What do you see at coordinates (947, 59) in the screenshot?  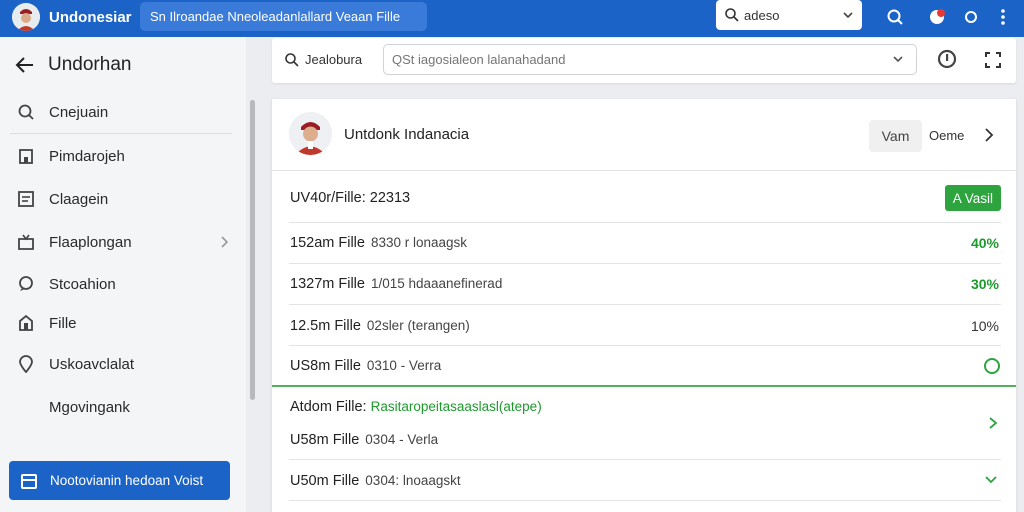 I see `info-icon` at bounding box center [947, 59].